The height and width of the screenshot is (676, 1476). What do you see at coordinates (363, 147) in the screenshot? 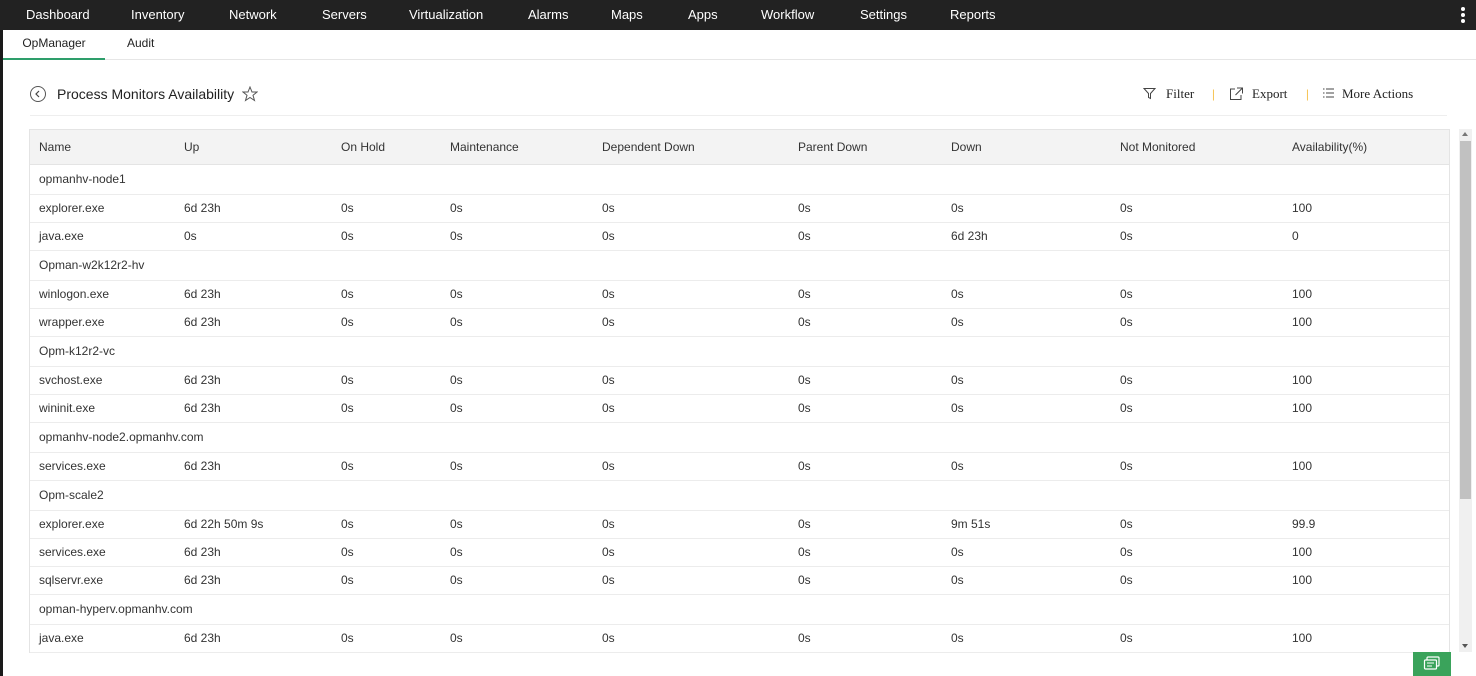
I see `header-col-on-hold: On Hold` at bounding box center [363, 147].